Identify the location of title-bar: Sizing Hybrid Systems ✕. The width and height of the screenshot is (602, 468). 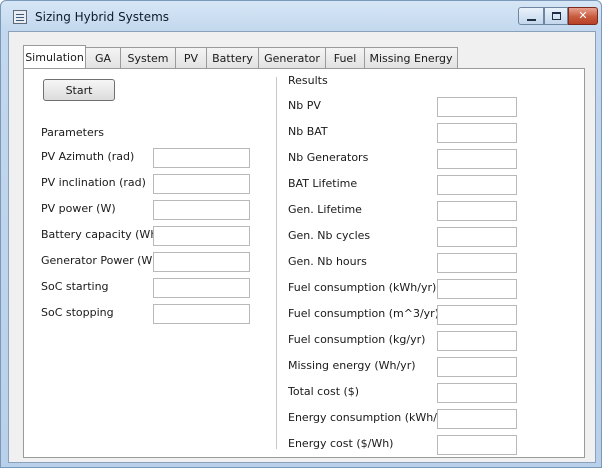
(301, 16).